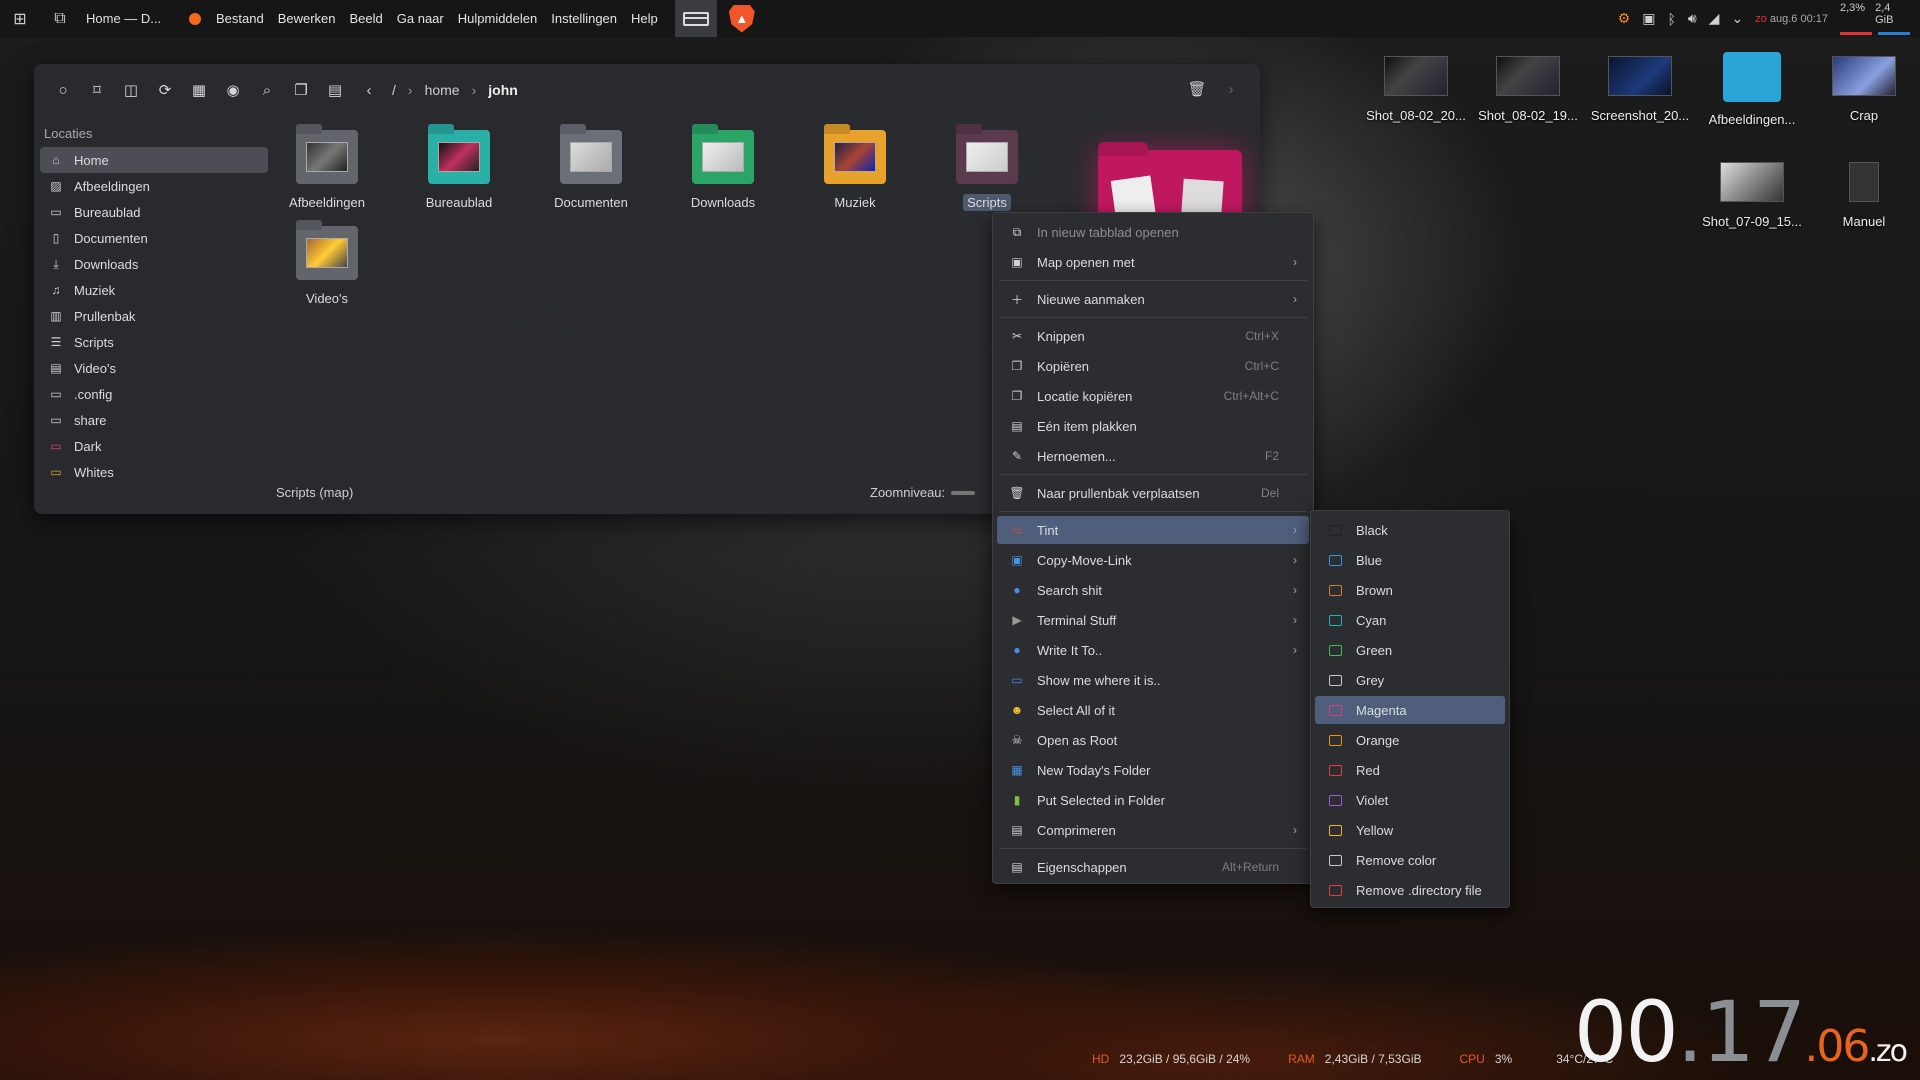  What do you see at coordinates (154, 160) in the screenshot?
I see `sidebar-item-home: ⌂ Home` at bounding box center [154, 160].